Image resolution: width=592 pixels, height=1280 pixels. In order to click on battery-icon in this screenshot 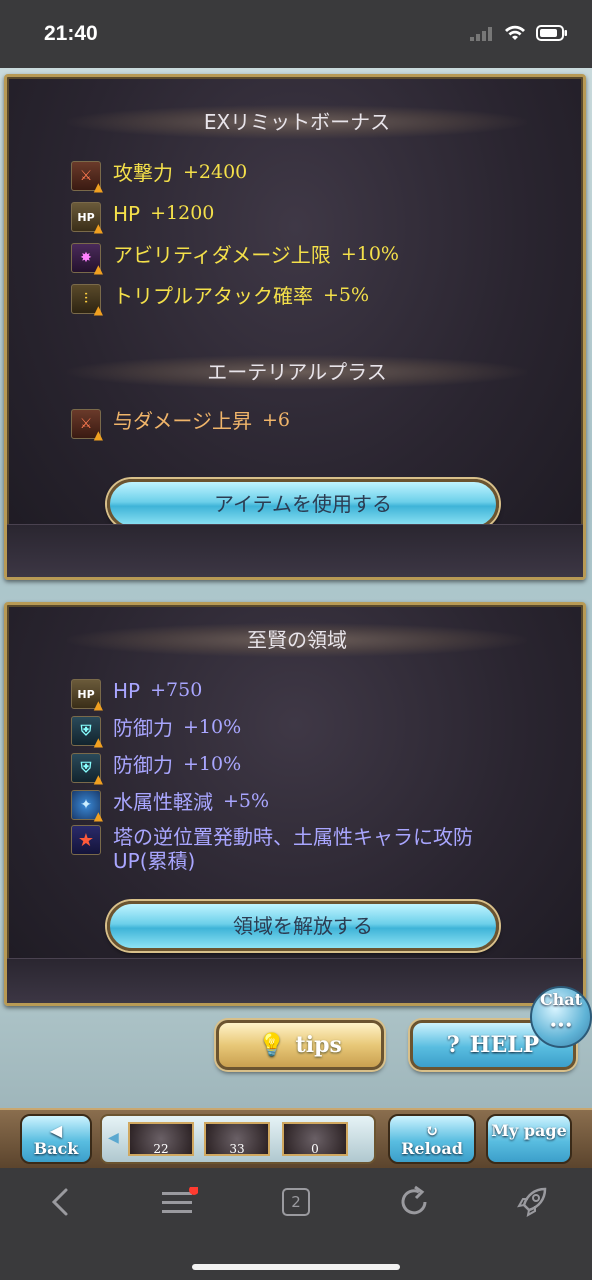, I will do `click(552, 35)`.